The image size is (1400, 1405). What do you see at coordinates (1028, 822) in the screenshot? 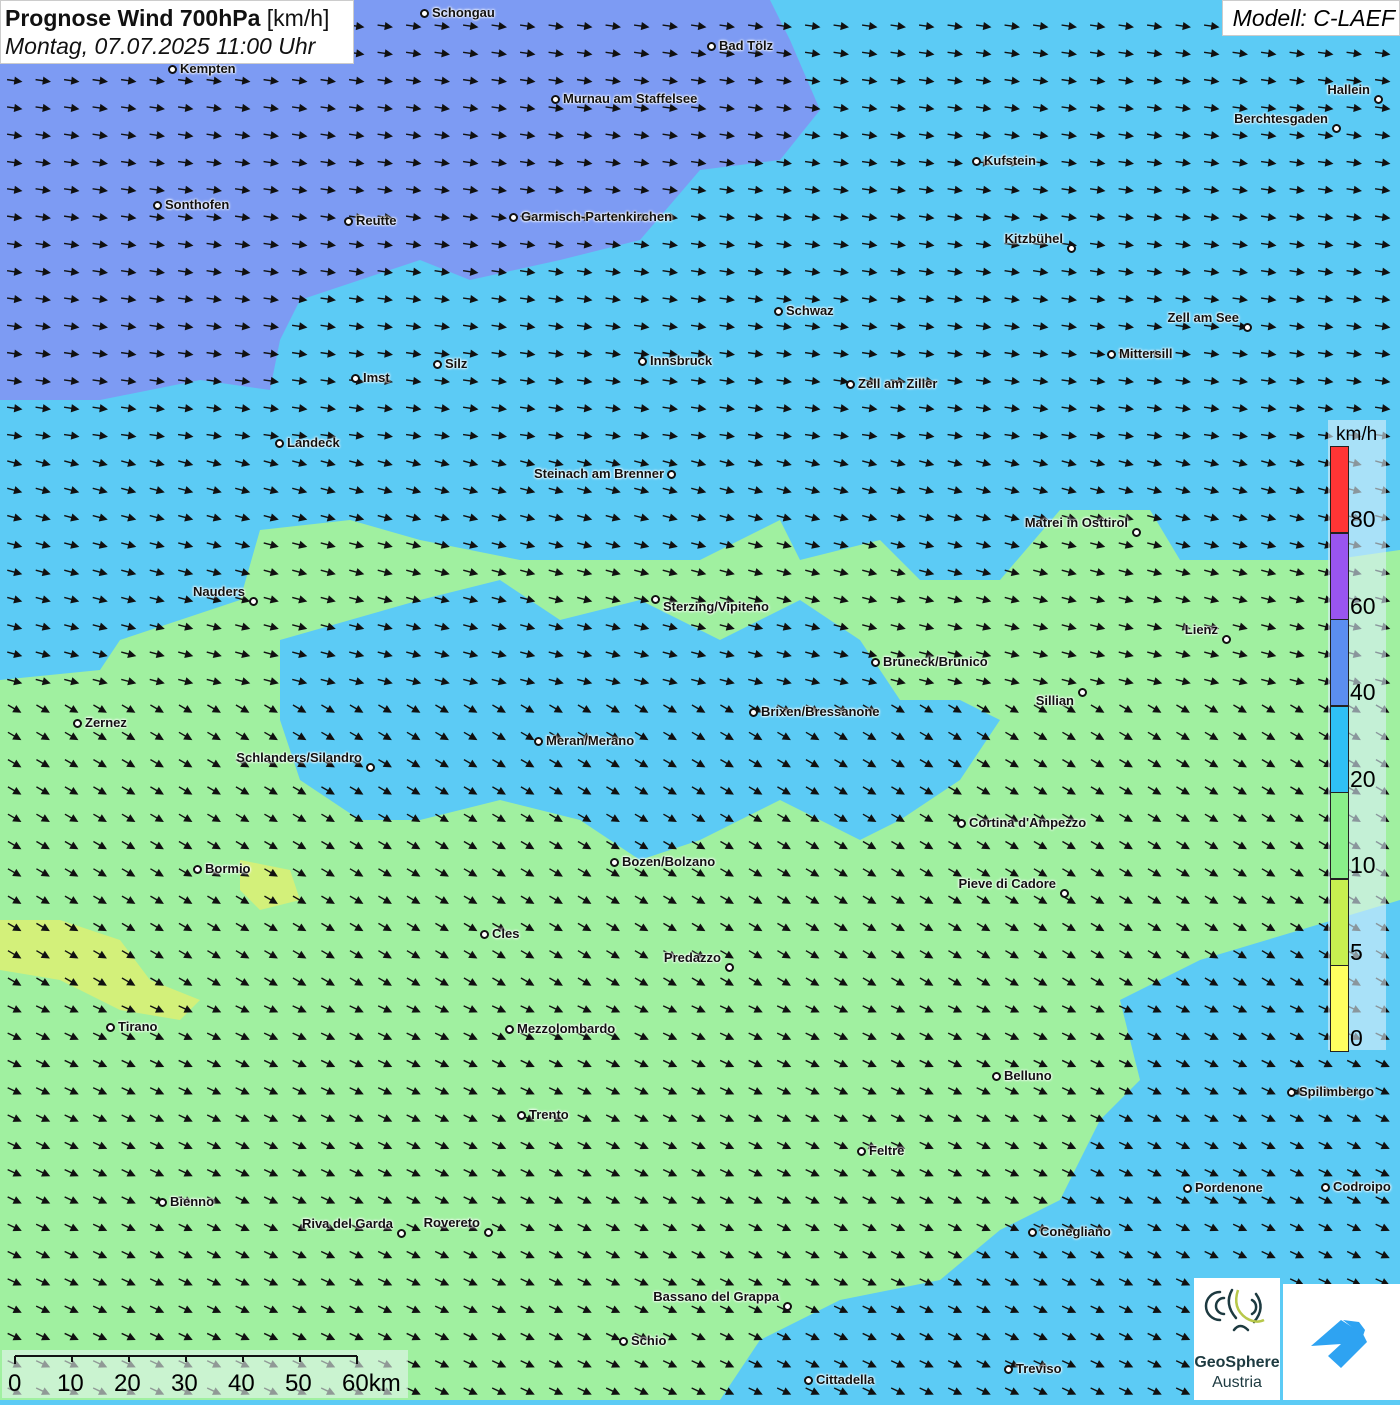
I see `city-label: Cortina d'Ampezzo` at bounding box center [1028, 822].